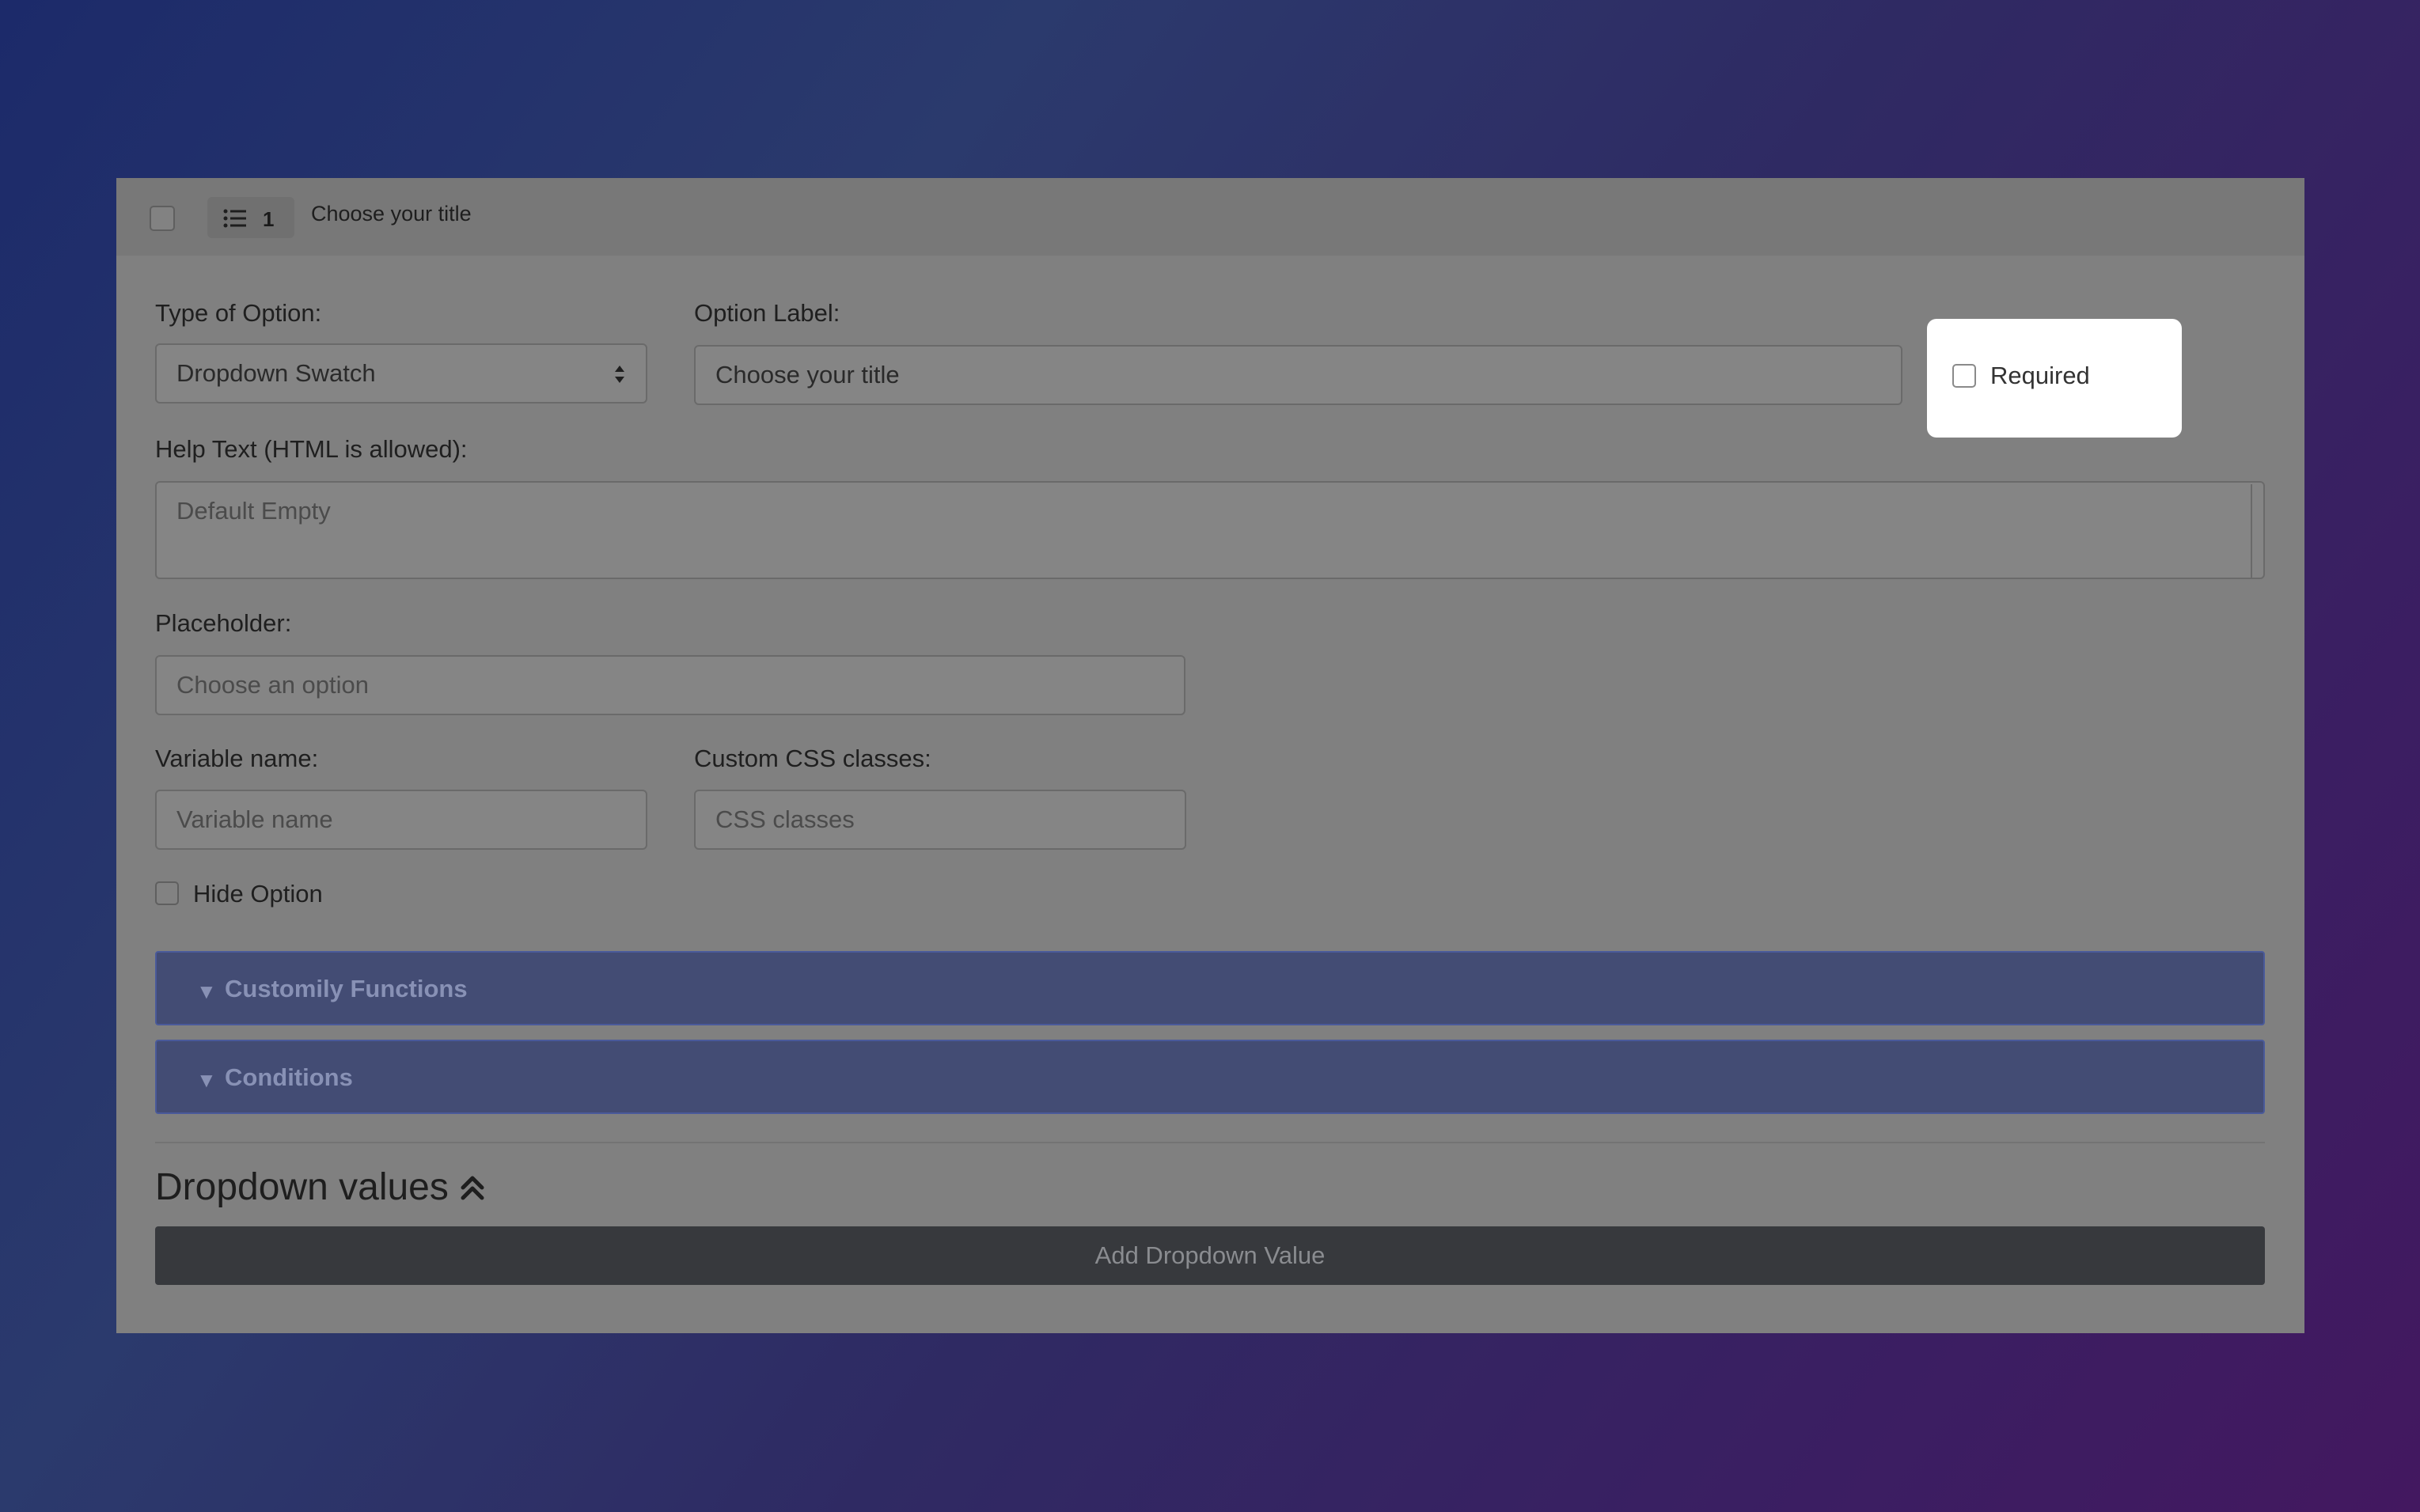 This screenshot has width=2420, height=1512. What do you see at coordinates (273, 685) in the screenshot?
I see `placeholder-input-placeholder: Choose an option` at bounding box center [273, 685].